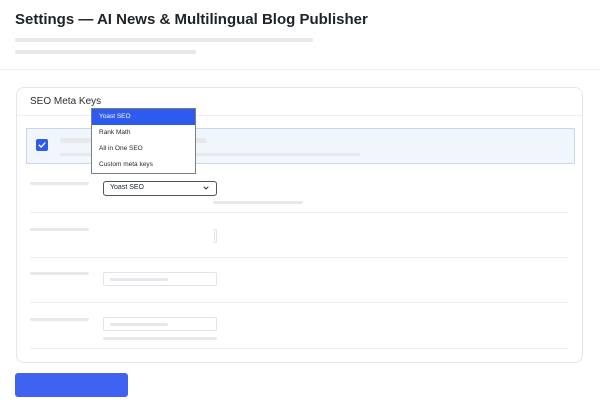 The image size is (600, 410). I want to click on header-divider, so click(300, 69).